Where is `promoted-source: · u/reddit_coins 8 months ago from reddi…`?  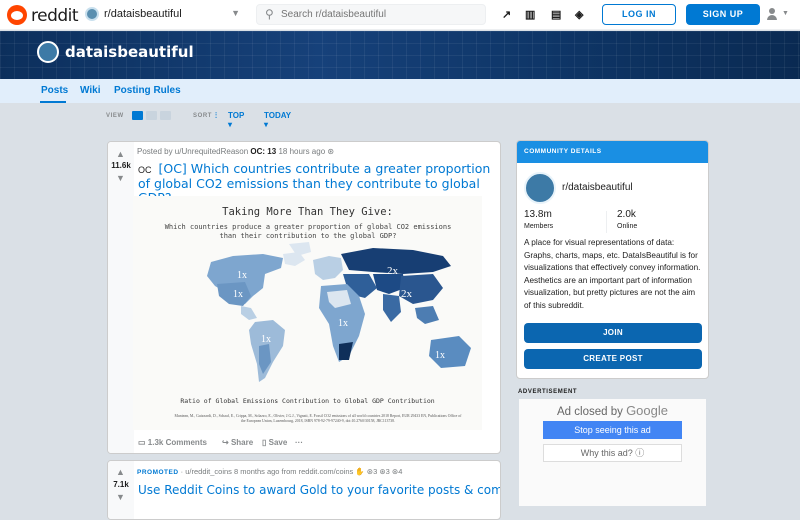
promoted-source: · u/reddit_coins 8 months ago from reddi… is located at coordinates (267, 471).